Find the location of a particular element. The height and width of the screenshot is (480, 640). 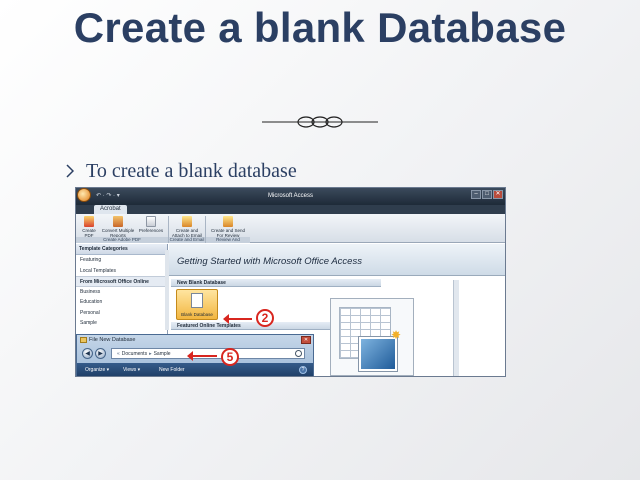

preferences-button: Preferences is located at coordinates (151, 224).